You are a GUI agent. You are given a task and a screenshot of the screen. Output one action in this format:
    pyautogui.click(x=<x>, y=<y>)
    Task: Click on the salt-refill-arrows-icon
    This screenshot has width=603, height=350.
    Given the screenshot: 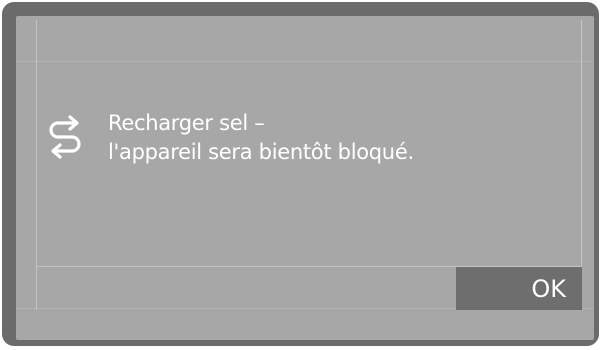 What is the action you would take?
    pyautogui.click(x=66, y=137)
    